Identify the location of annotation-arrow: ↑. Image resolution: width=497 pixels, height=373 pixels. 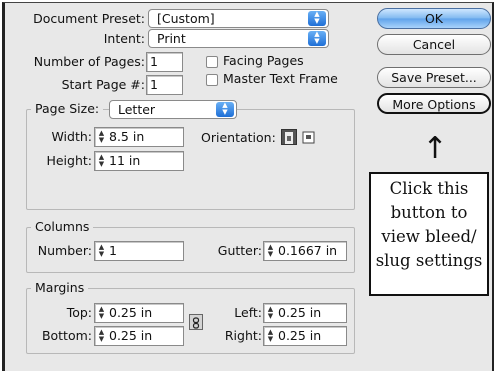
(435, 148).